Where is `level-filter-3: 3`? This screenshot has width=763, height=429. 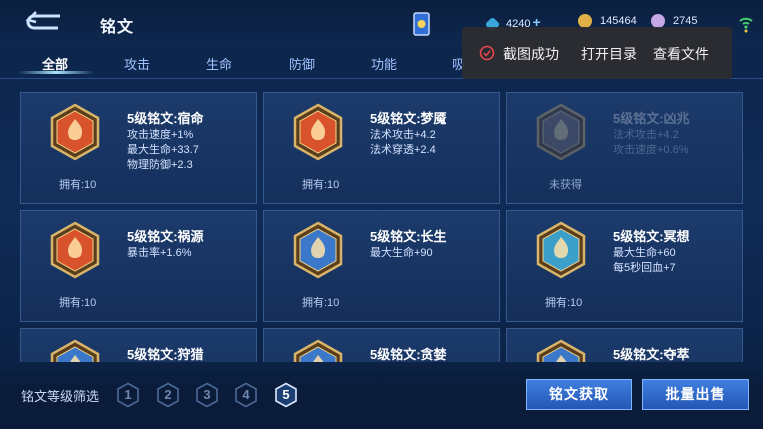
level-filter-3: 3 is located at coordinates (207, 395).